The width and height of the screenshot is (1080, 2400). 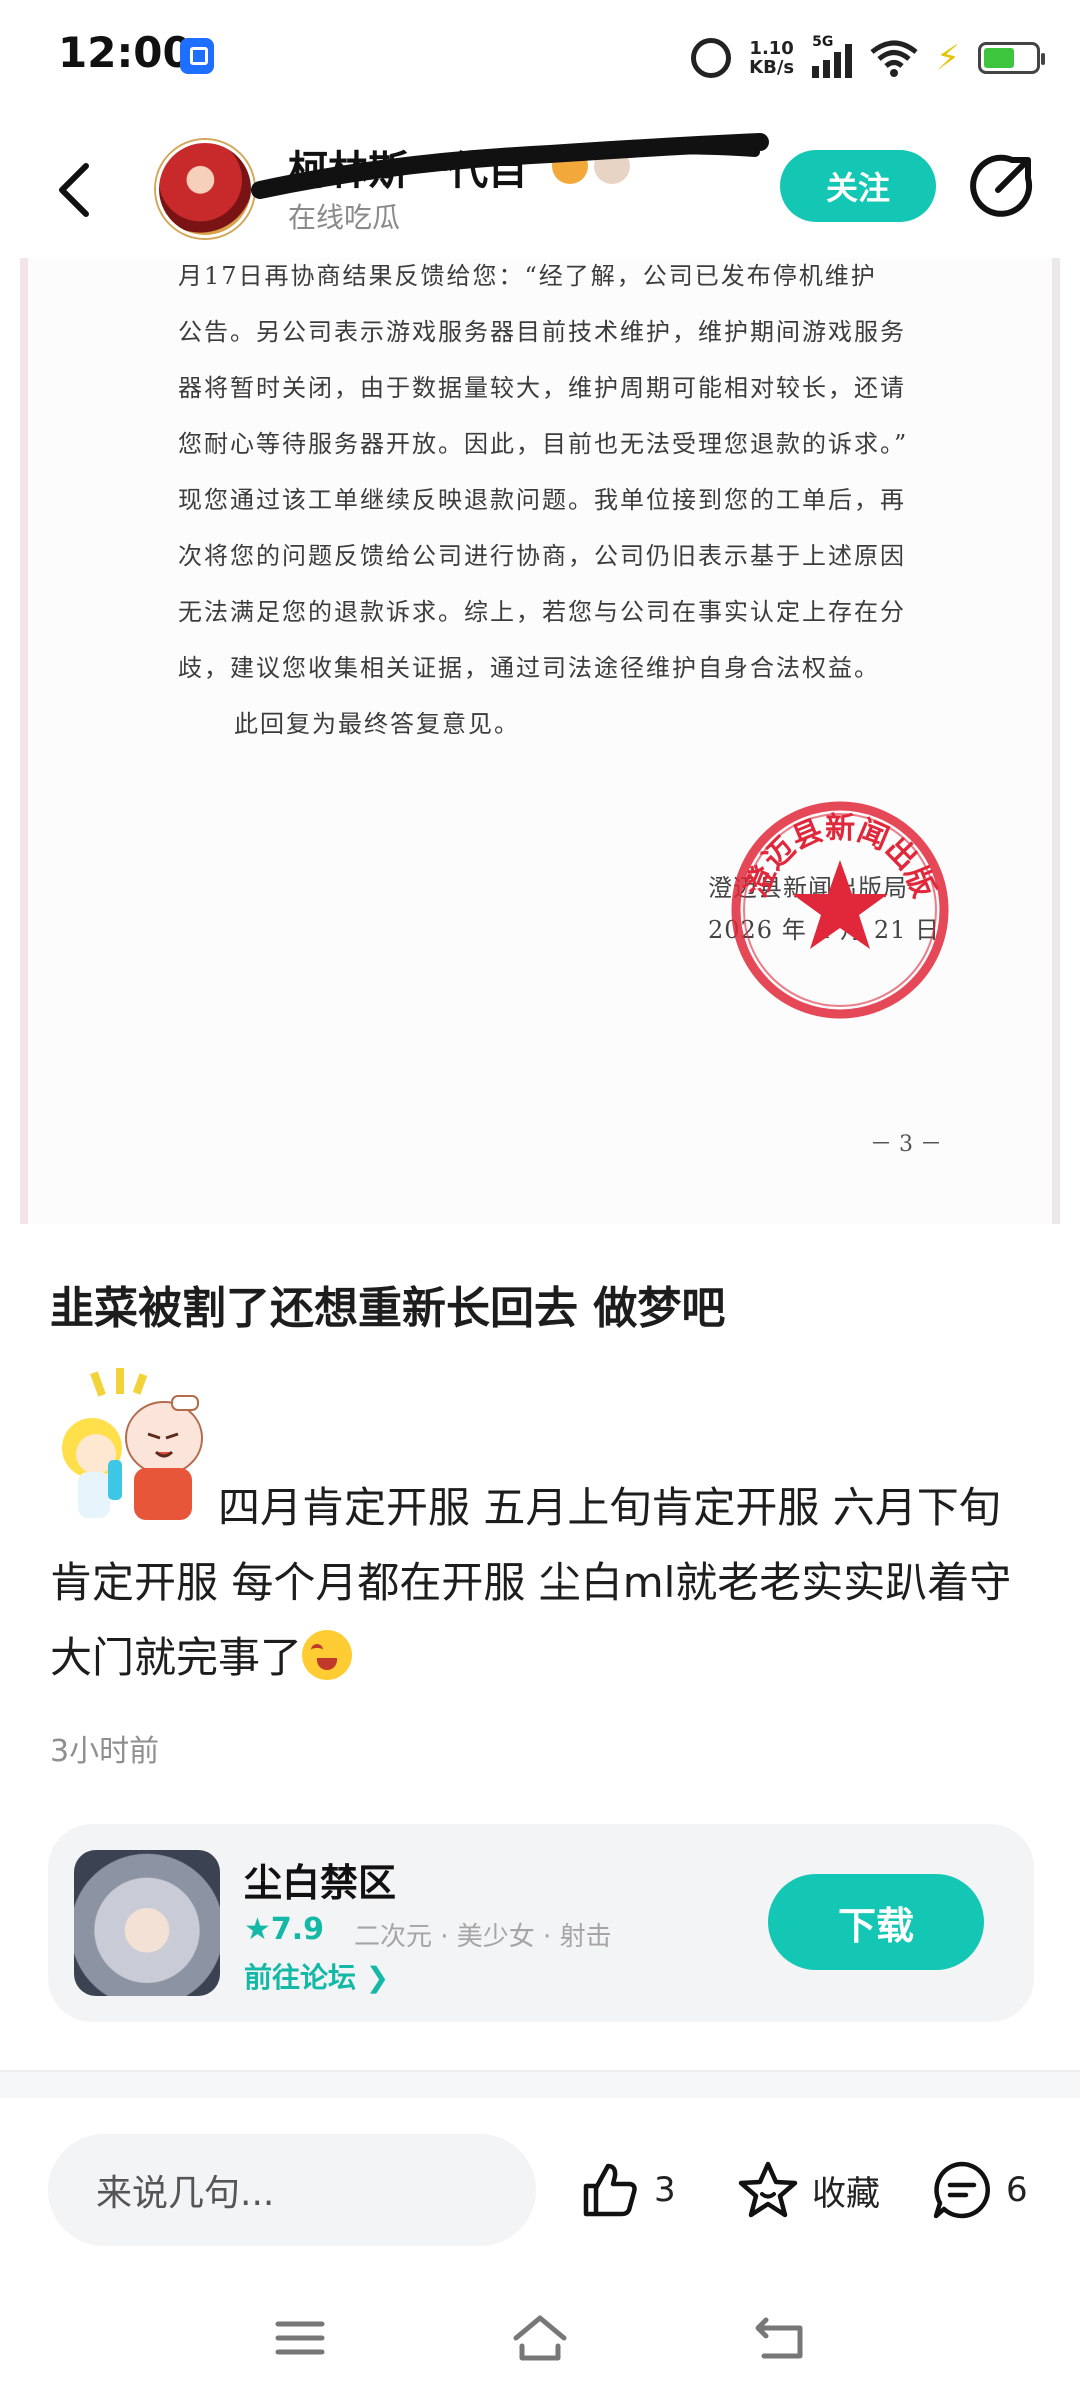 What do you see at coordinates (542, 332) in the screenshot?
I see `document-line: 公告。另公司表示游戏服务器目前技术维护，维护期间游戏服务` at bounding box center [542, 332].